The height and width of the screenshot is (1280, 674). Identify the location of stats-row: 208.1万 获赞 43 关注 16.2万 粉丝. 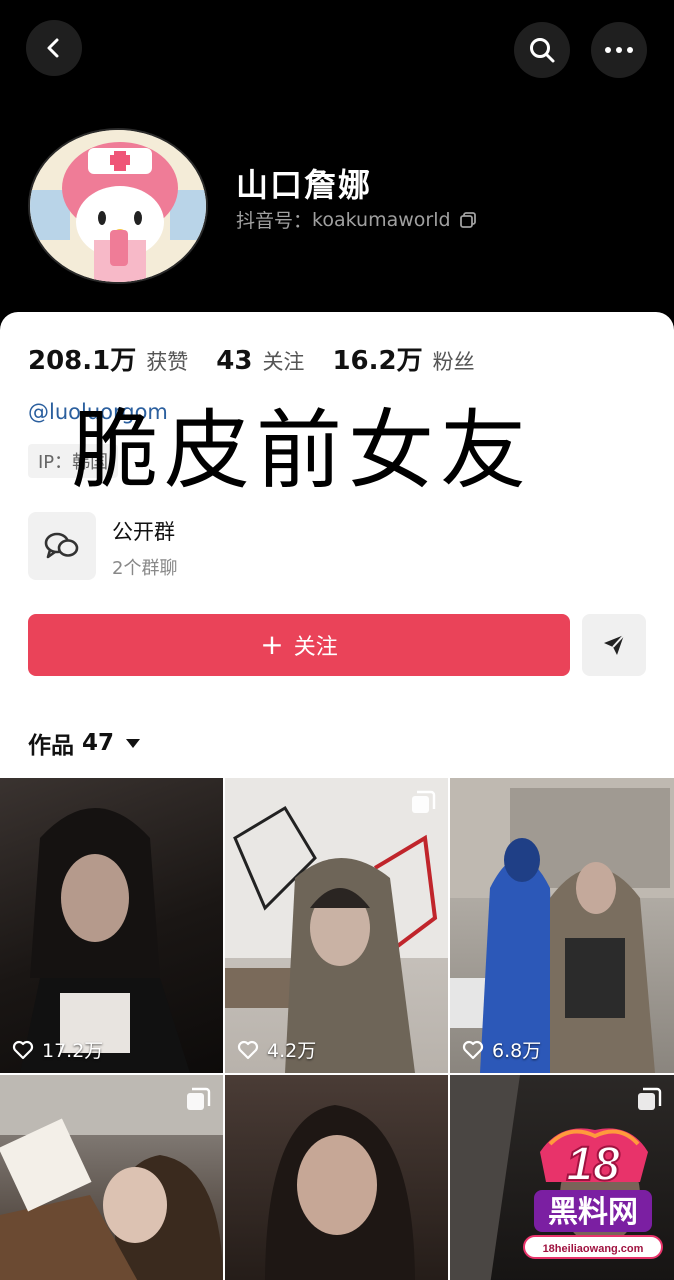
(260, 358).